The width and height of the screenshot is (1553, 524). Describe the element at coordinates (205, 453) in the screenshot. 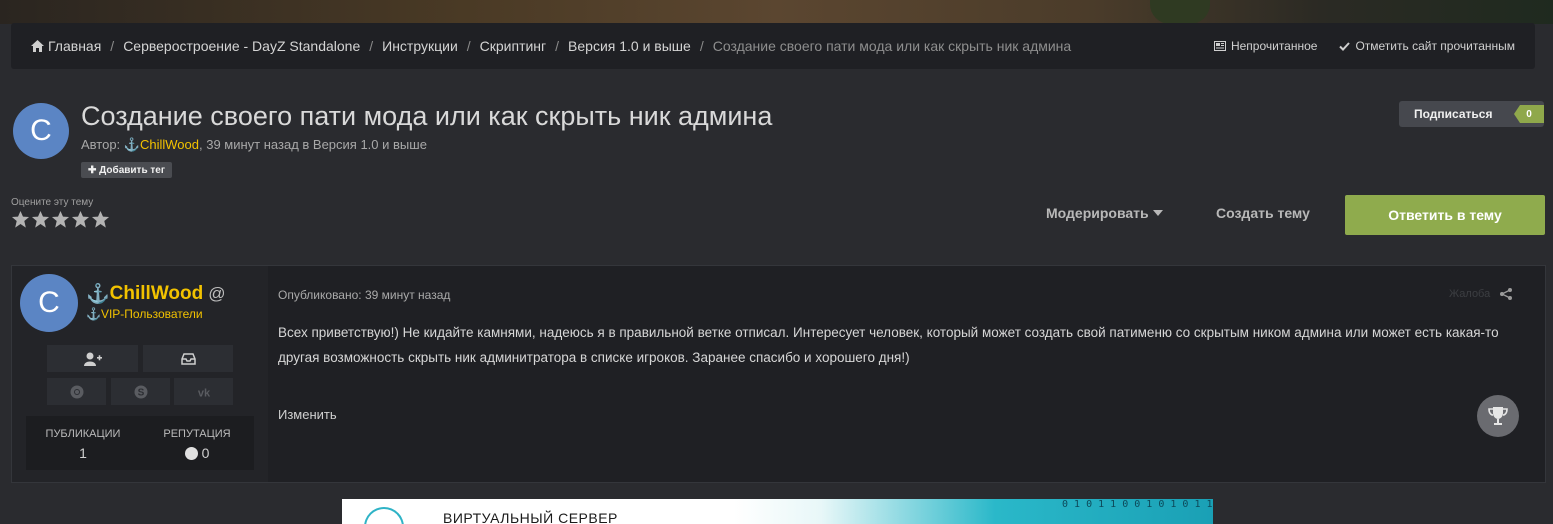

I see `stat-rep-value: 0` at that location.